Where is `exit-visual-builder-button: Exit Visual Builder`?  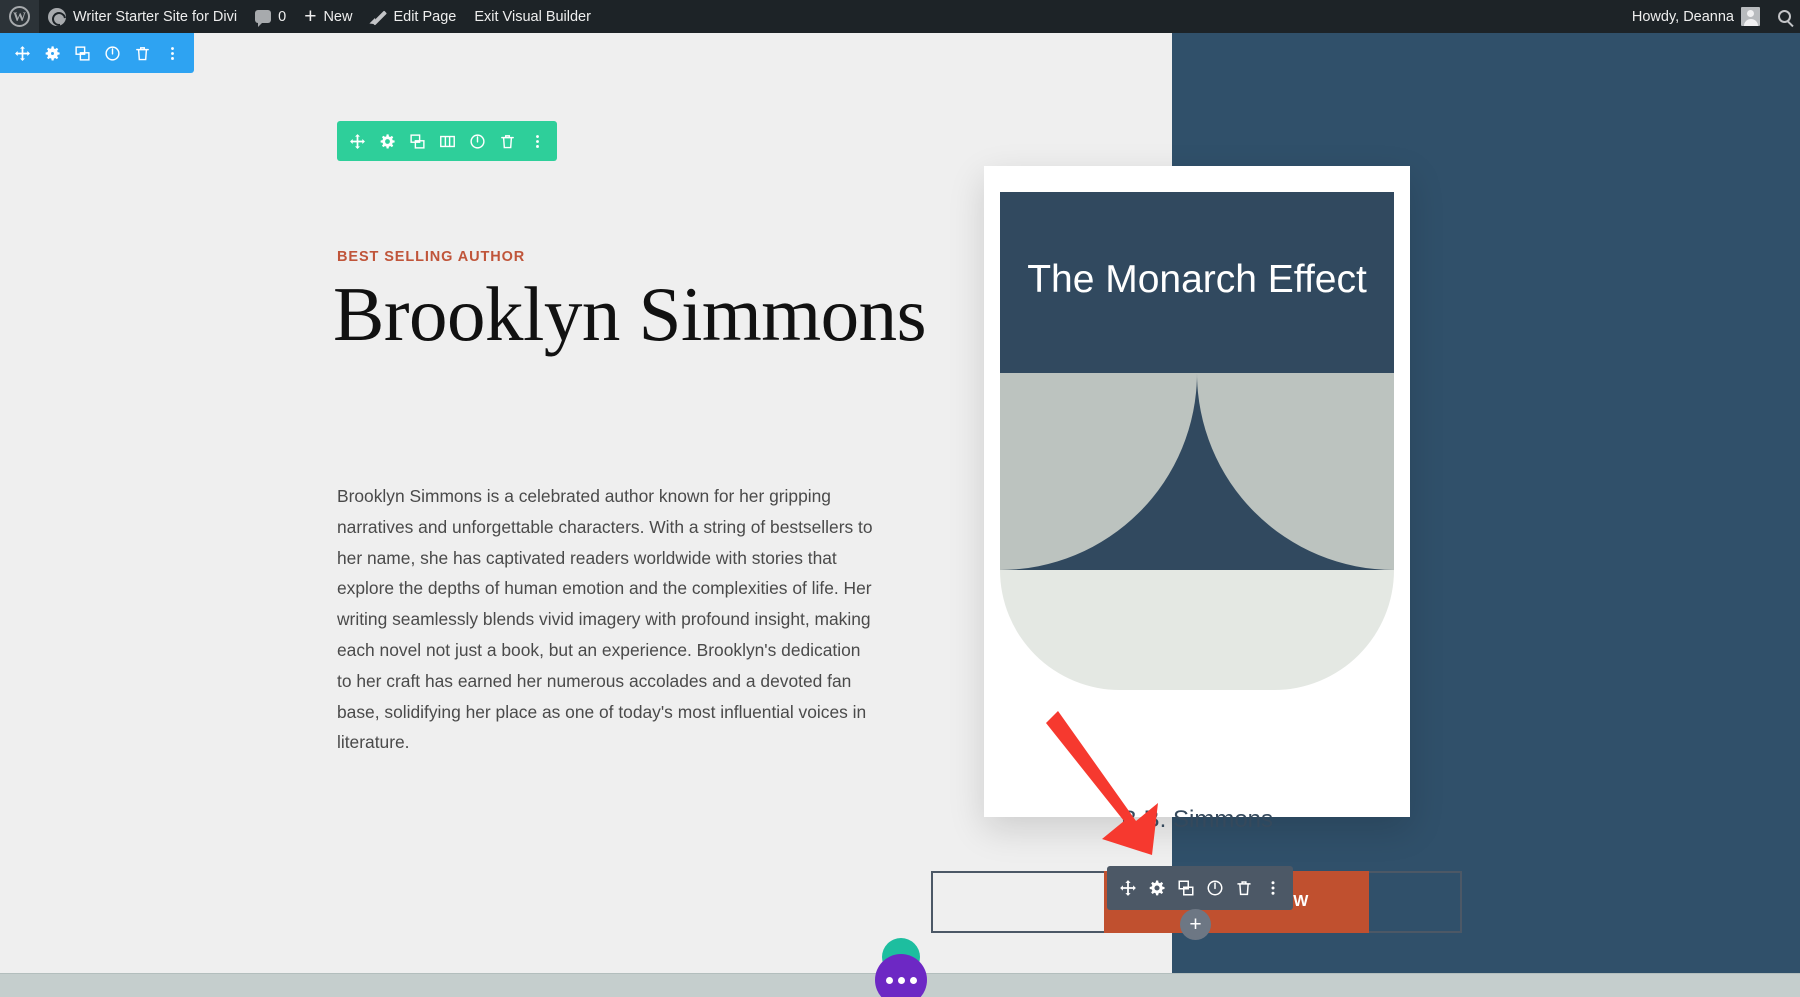 exit-visual-builder-button: Exit Visual Builder is located at coordinates (532, 16).